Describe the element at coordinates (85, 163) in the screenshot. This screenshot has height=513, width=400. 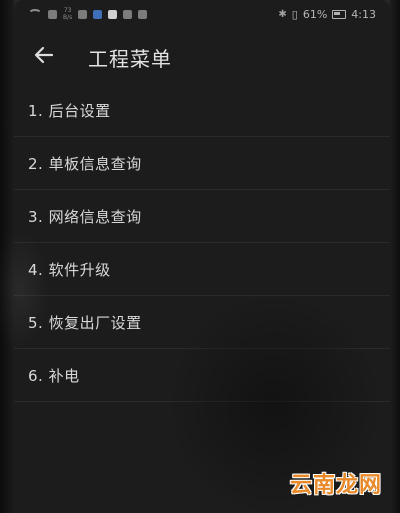
I see `menu-item-label: 2. 单板信息查询` at that location.